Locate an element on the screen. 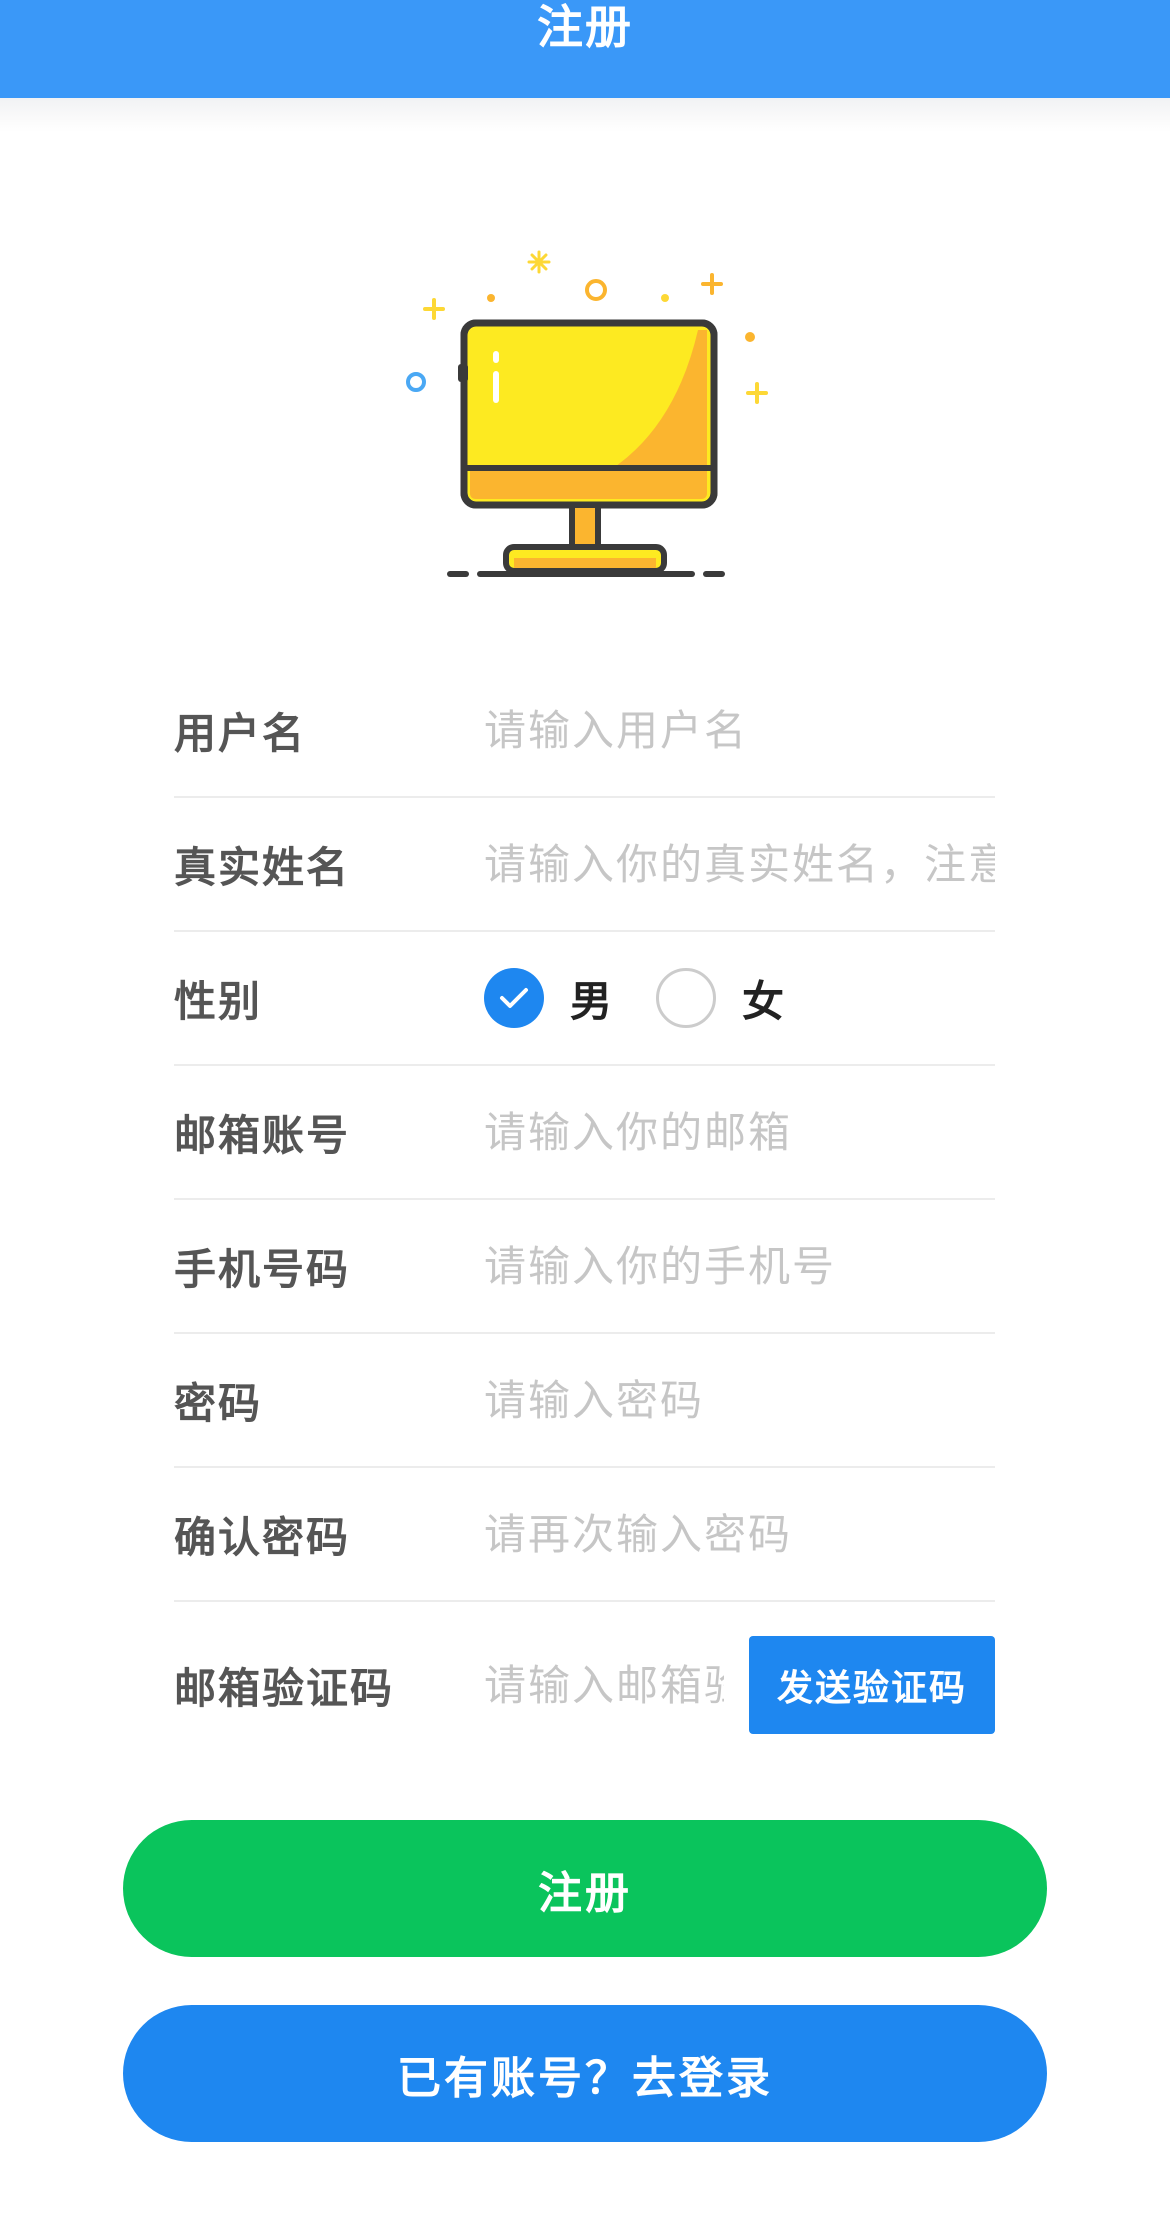 This screenshot has height=2216, width=1170. email-row: 邮箱账号 is located at coordinates (584, 1133).